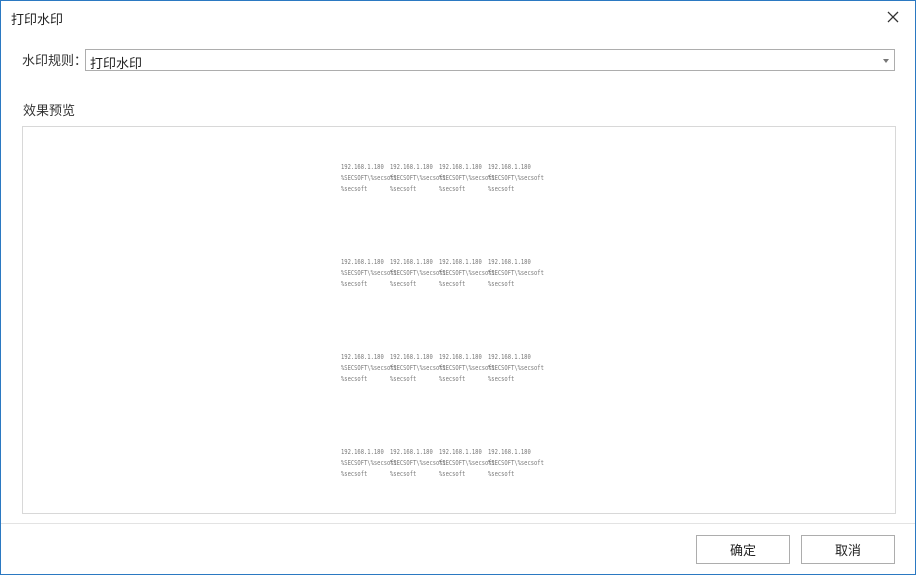 Image resolution: width=916 pixels, height=575 pixels. I want to click on watermark-rule-value: 打印水印, so click(116, 64).